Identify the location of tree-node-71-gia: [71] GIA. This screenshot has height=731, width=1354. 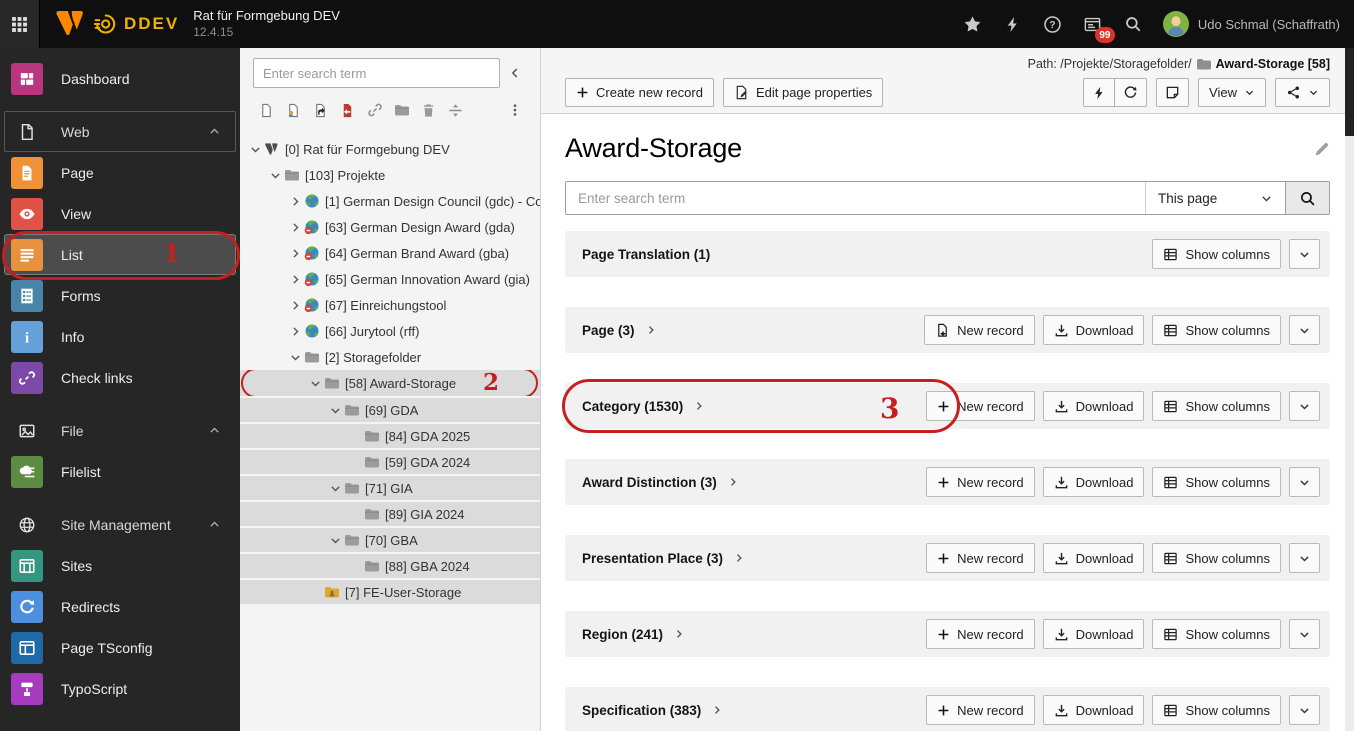
(390, 487).